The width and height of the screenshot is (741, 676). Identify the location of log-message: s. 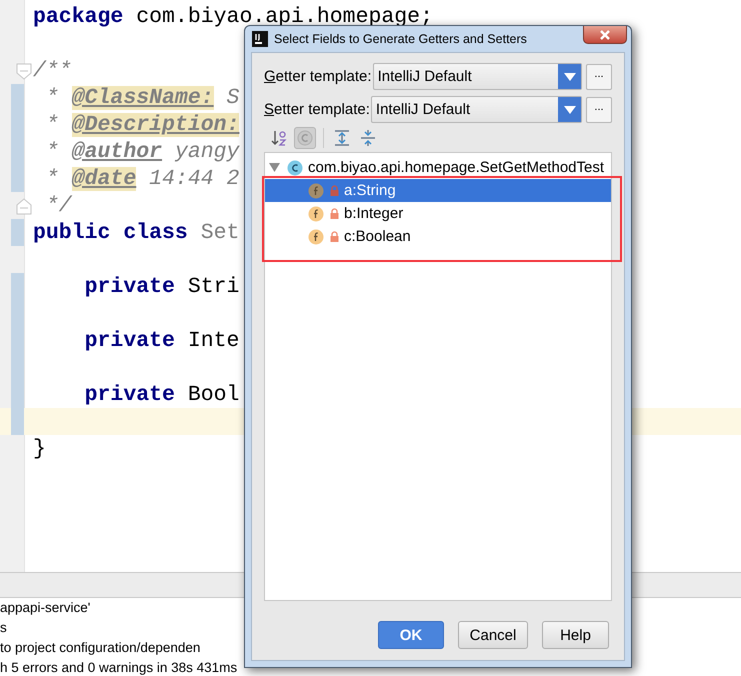
(3, 628).